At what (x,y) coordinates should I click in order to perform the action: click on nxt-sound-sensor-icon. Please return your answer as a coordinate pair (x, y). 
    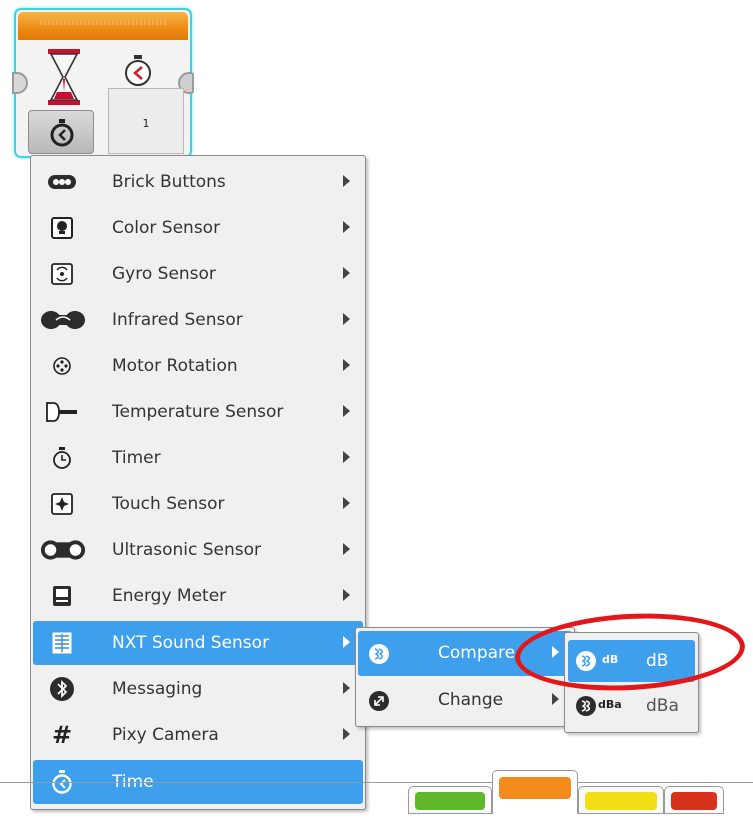
    Looking at the image, I should click on (62, 643).